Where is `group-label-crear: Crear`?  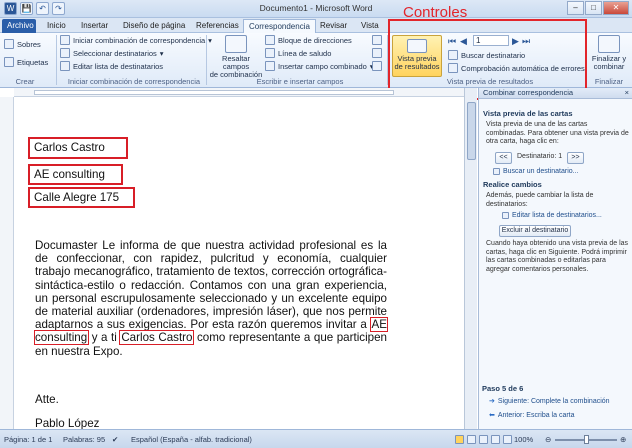 group-label-crear: Crear is located at coordinates (25, 81).